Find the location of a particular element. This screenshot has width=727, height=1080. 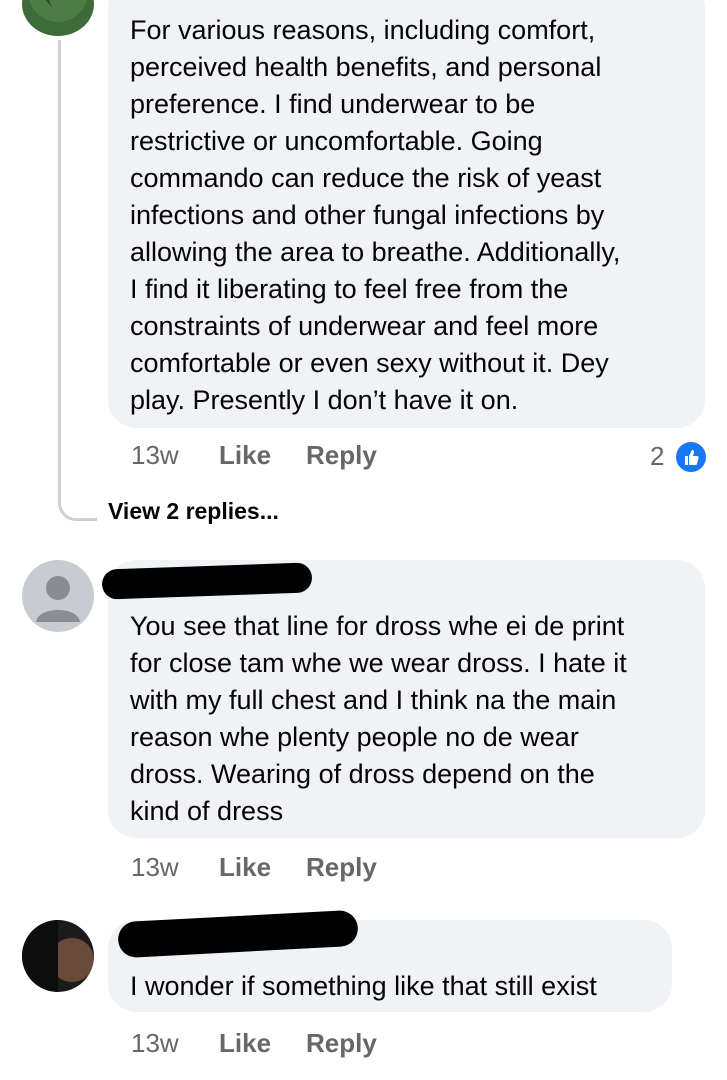

reaction-count: 2 is located at coordinates (657, 456).